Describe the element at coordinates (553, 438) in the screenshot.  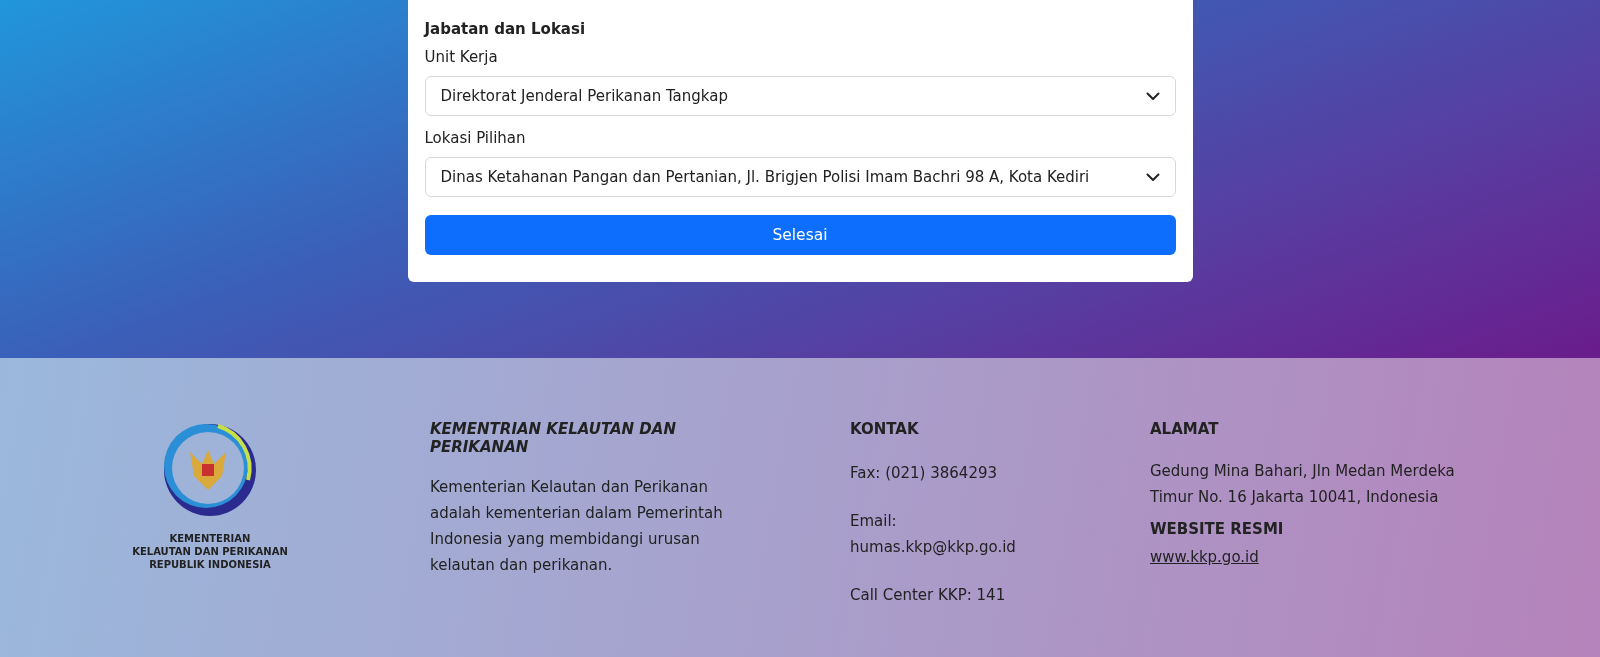
I see `column-title: KEMENTRIAN KELAUTAN DAN PERIKANAN` at that location.